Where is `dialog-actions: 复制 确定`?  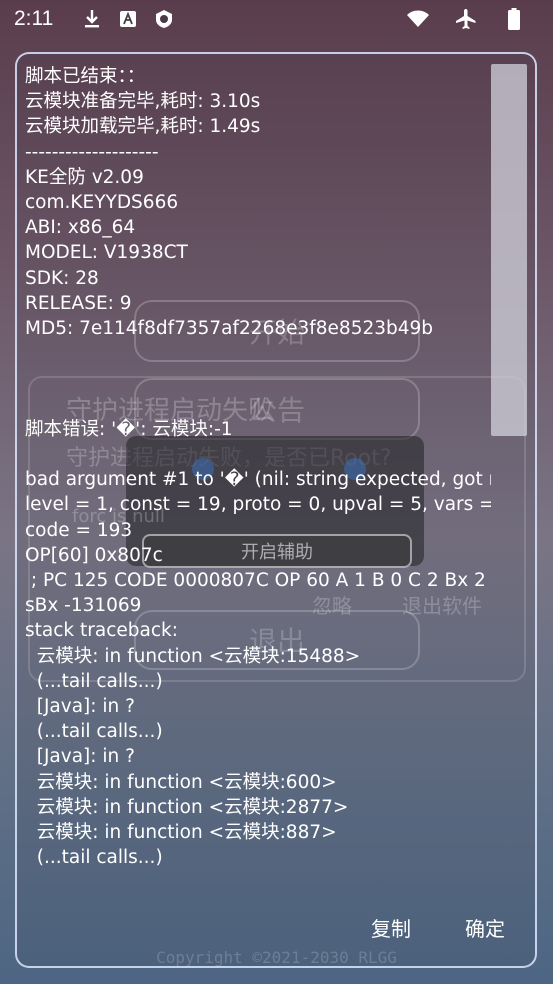
dialog-actions: 复制 确定 is located at coordinates (438, 927).